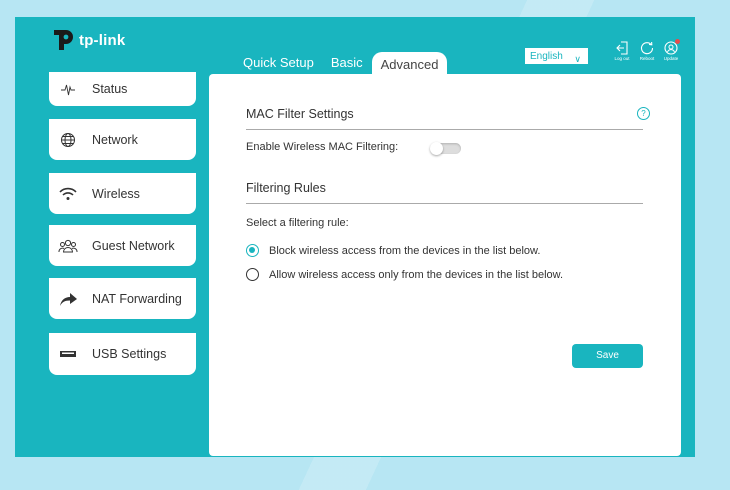  I want to click on notification-dot, so click(677, 41).